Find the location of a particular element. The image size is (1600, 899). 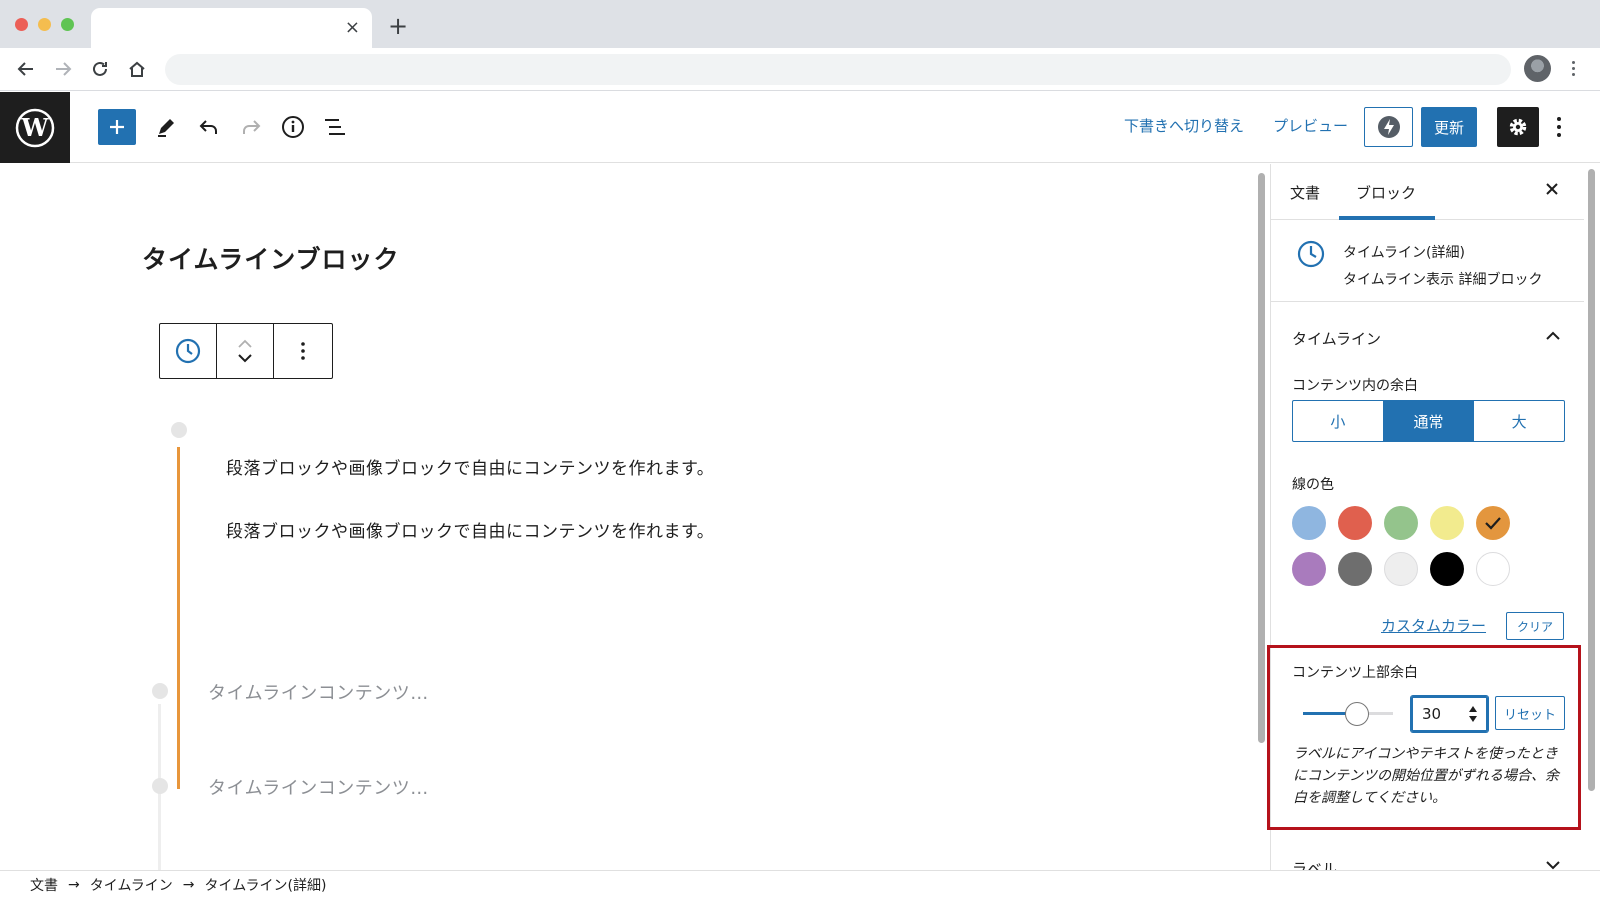

switch-to-draft-button: 下書きへ切り替え is located at coordinates (1184, 126).